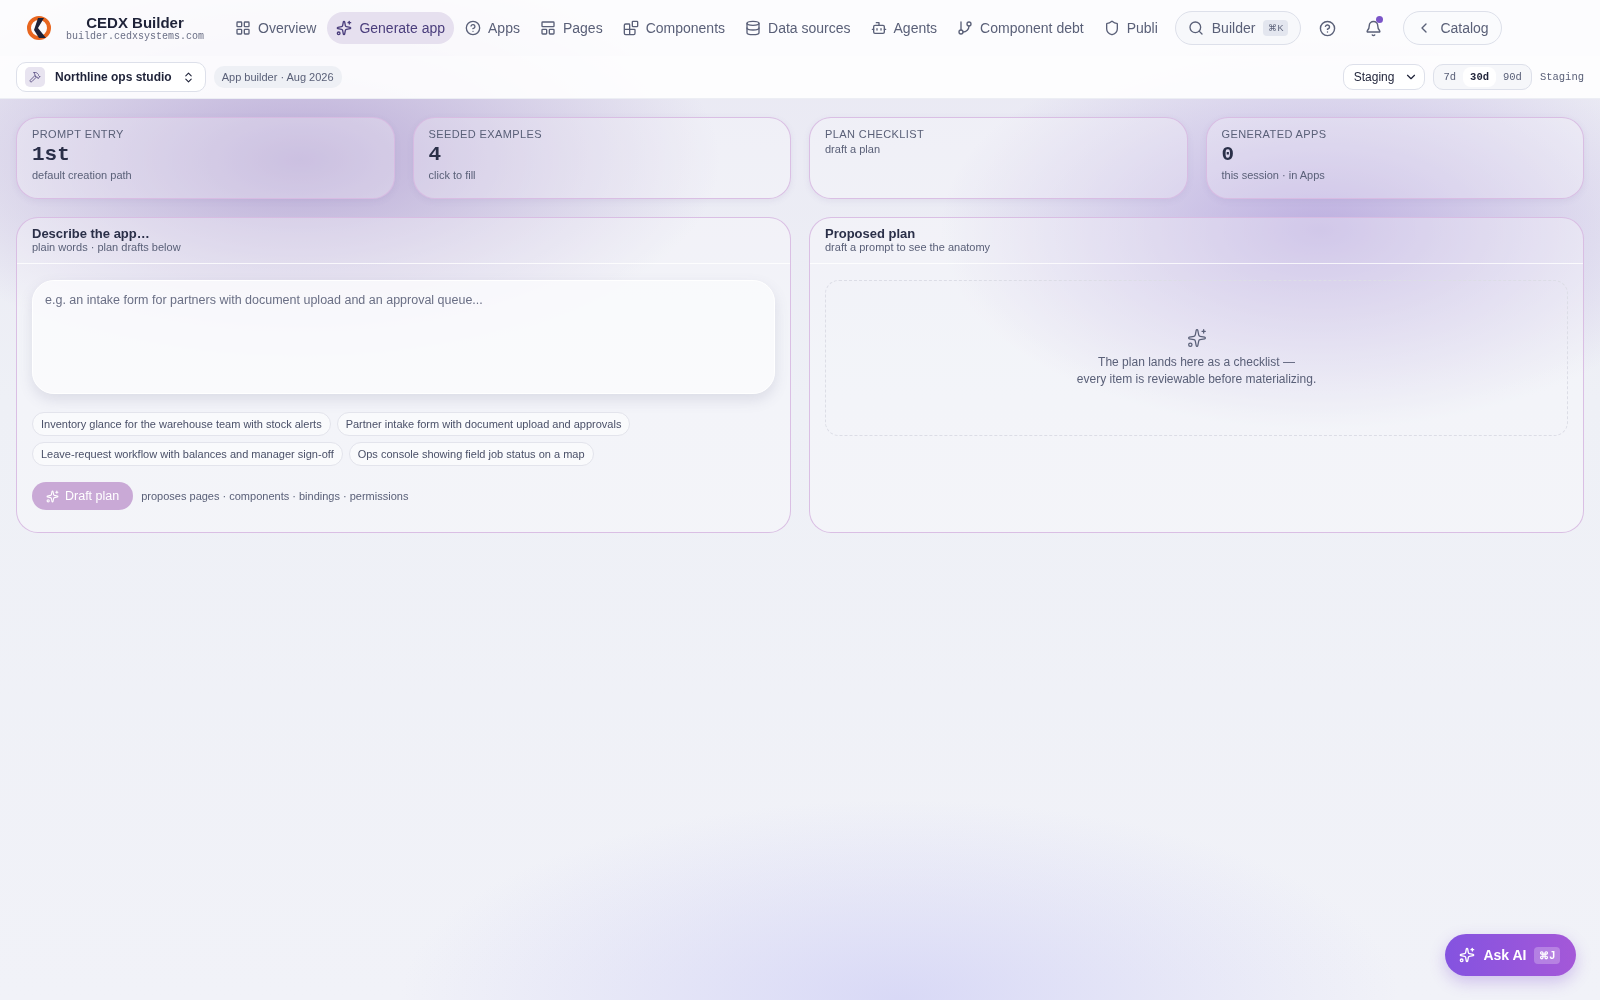 The width and height of the screenshot is (1600, 1000). What do you see at coordinates (135, 22) in the screenshot?
I see `brand-name: CEDX Builder` at bounding box center [135, 22].